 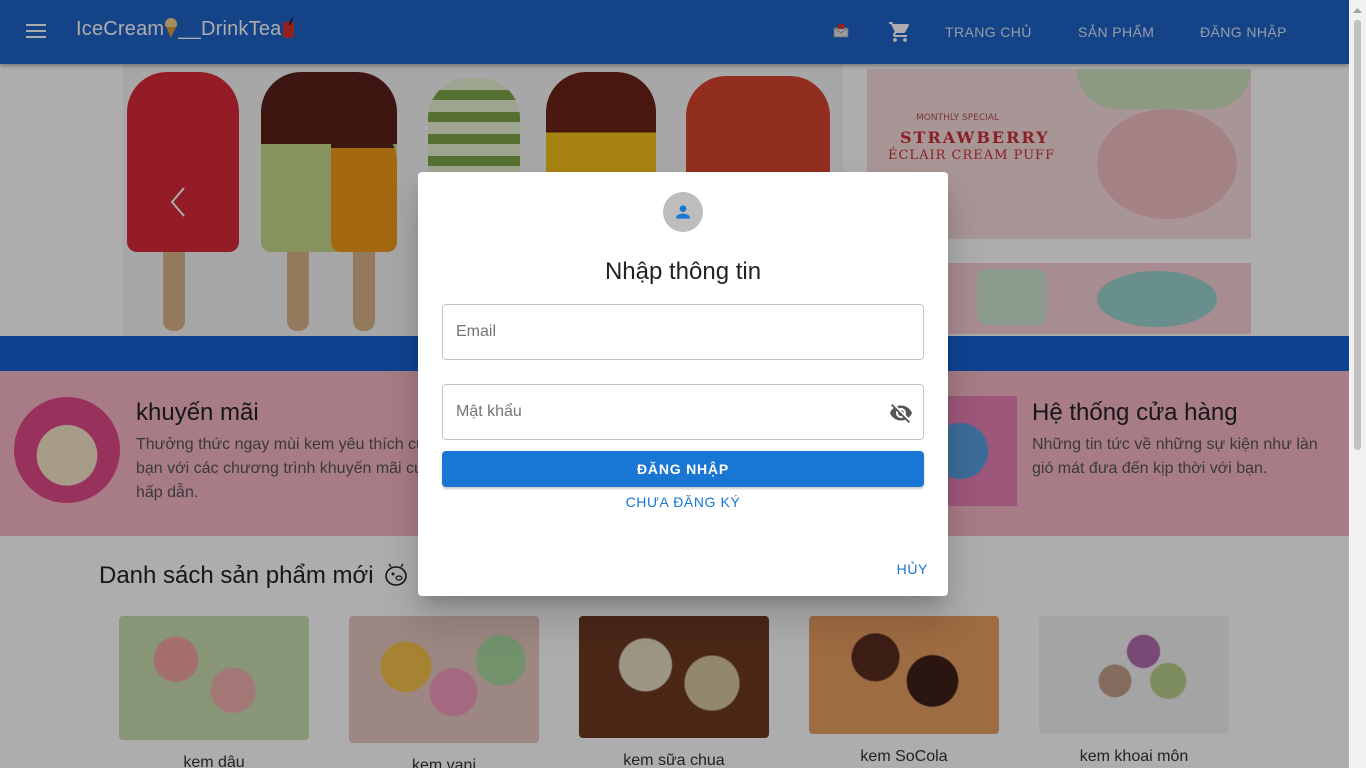 What do you see at coordinates (683, 271) in the screenshot?
I see `dialog-title: Nhập thông tin` at bounding box center [683, 271].